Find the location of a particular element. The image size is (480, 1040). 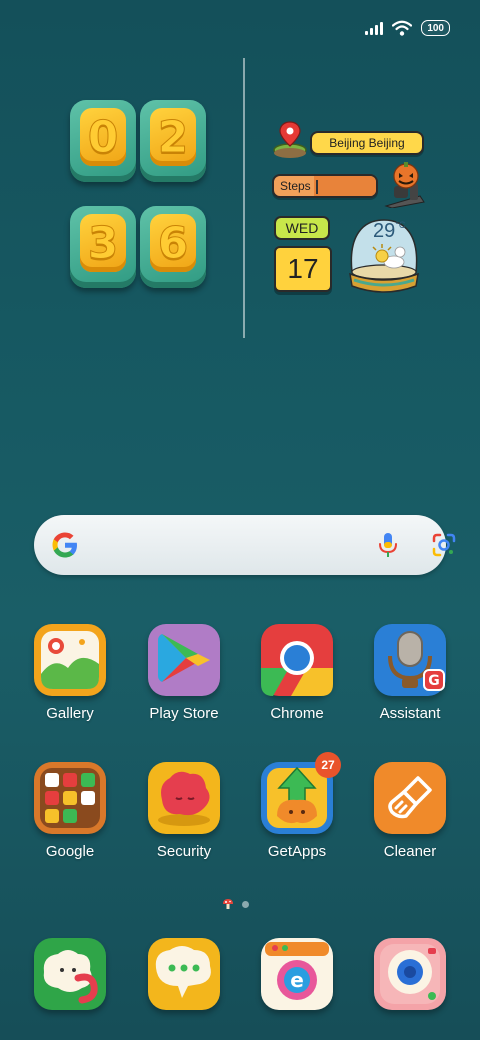

date-number: 17 is located at coordinates (303, 268).